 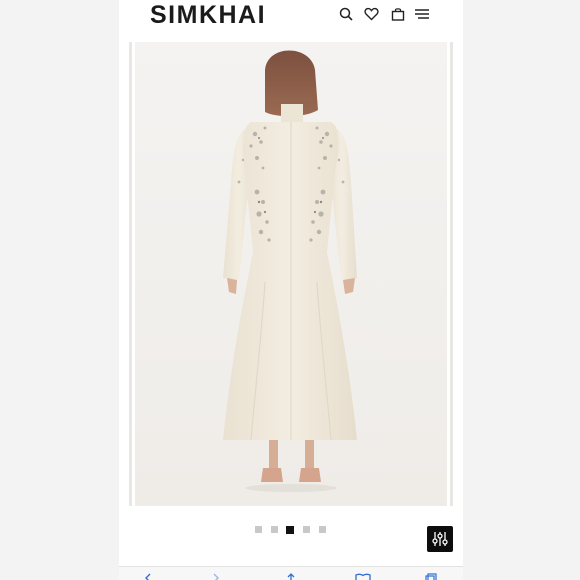 I want to click on forward-icon, so click(x=216, y=575).